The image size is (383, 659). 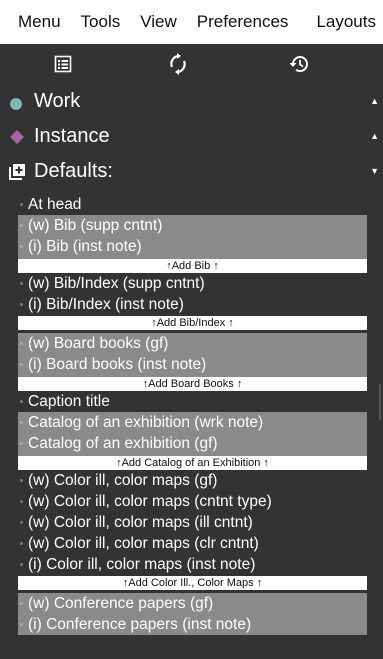 I want to click on list-item: (i) Color ill, color maps (inst note), so click(x=192, y=564).